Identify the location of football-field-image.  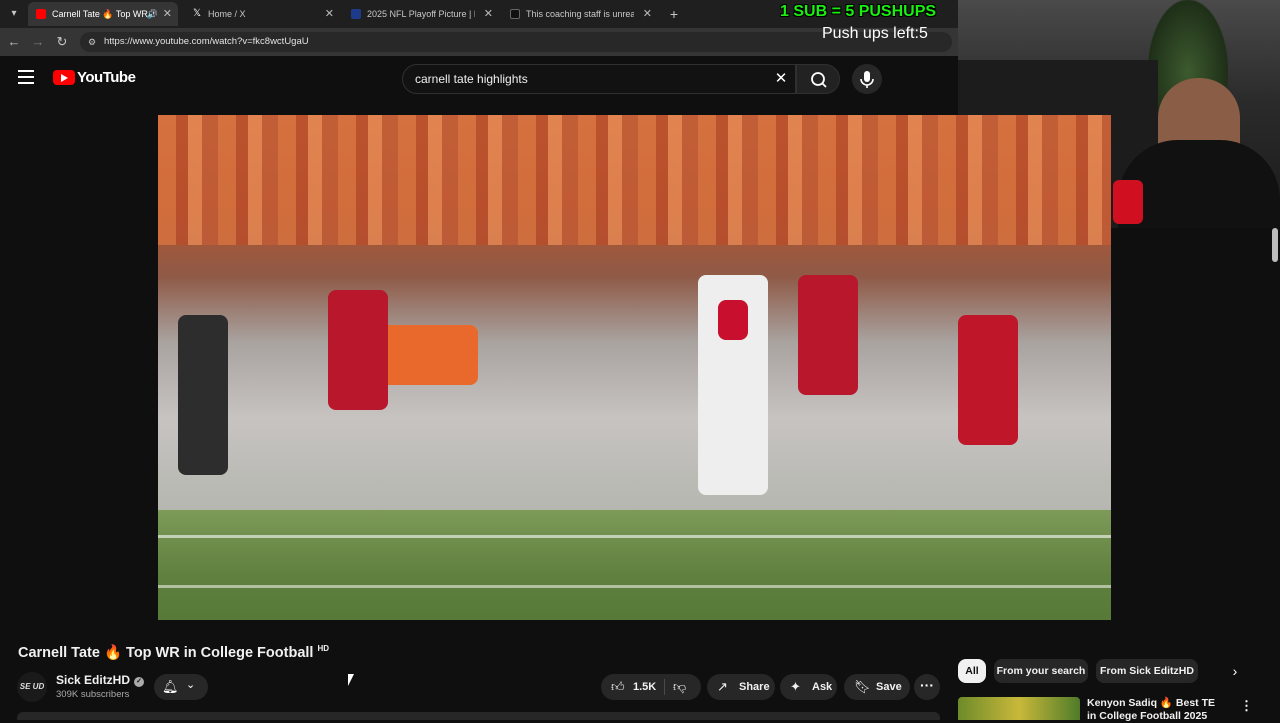
(634, 565).